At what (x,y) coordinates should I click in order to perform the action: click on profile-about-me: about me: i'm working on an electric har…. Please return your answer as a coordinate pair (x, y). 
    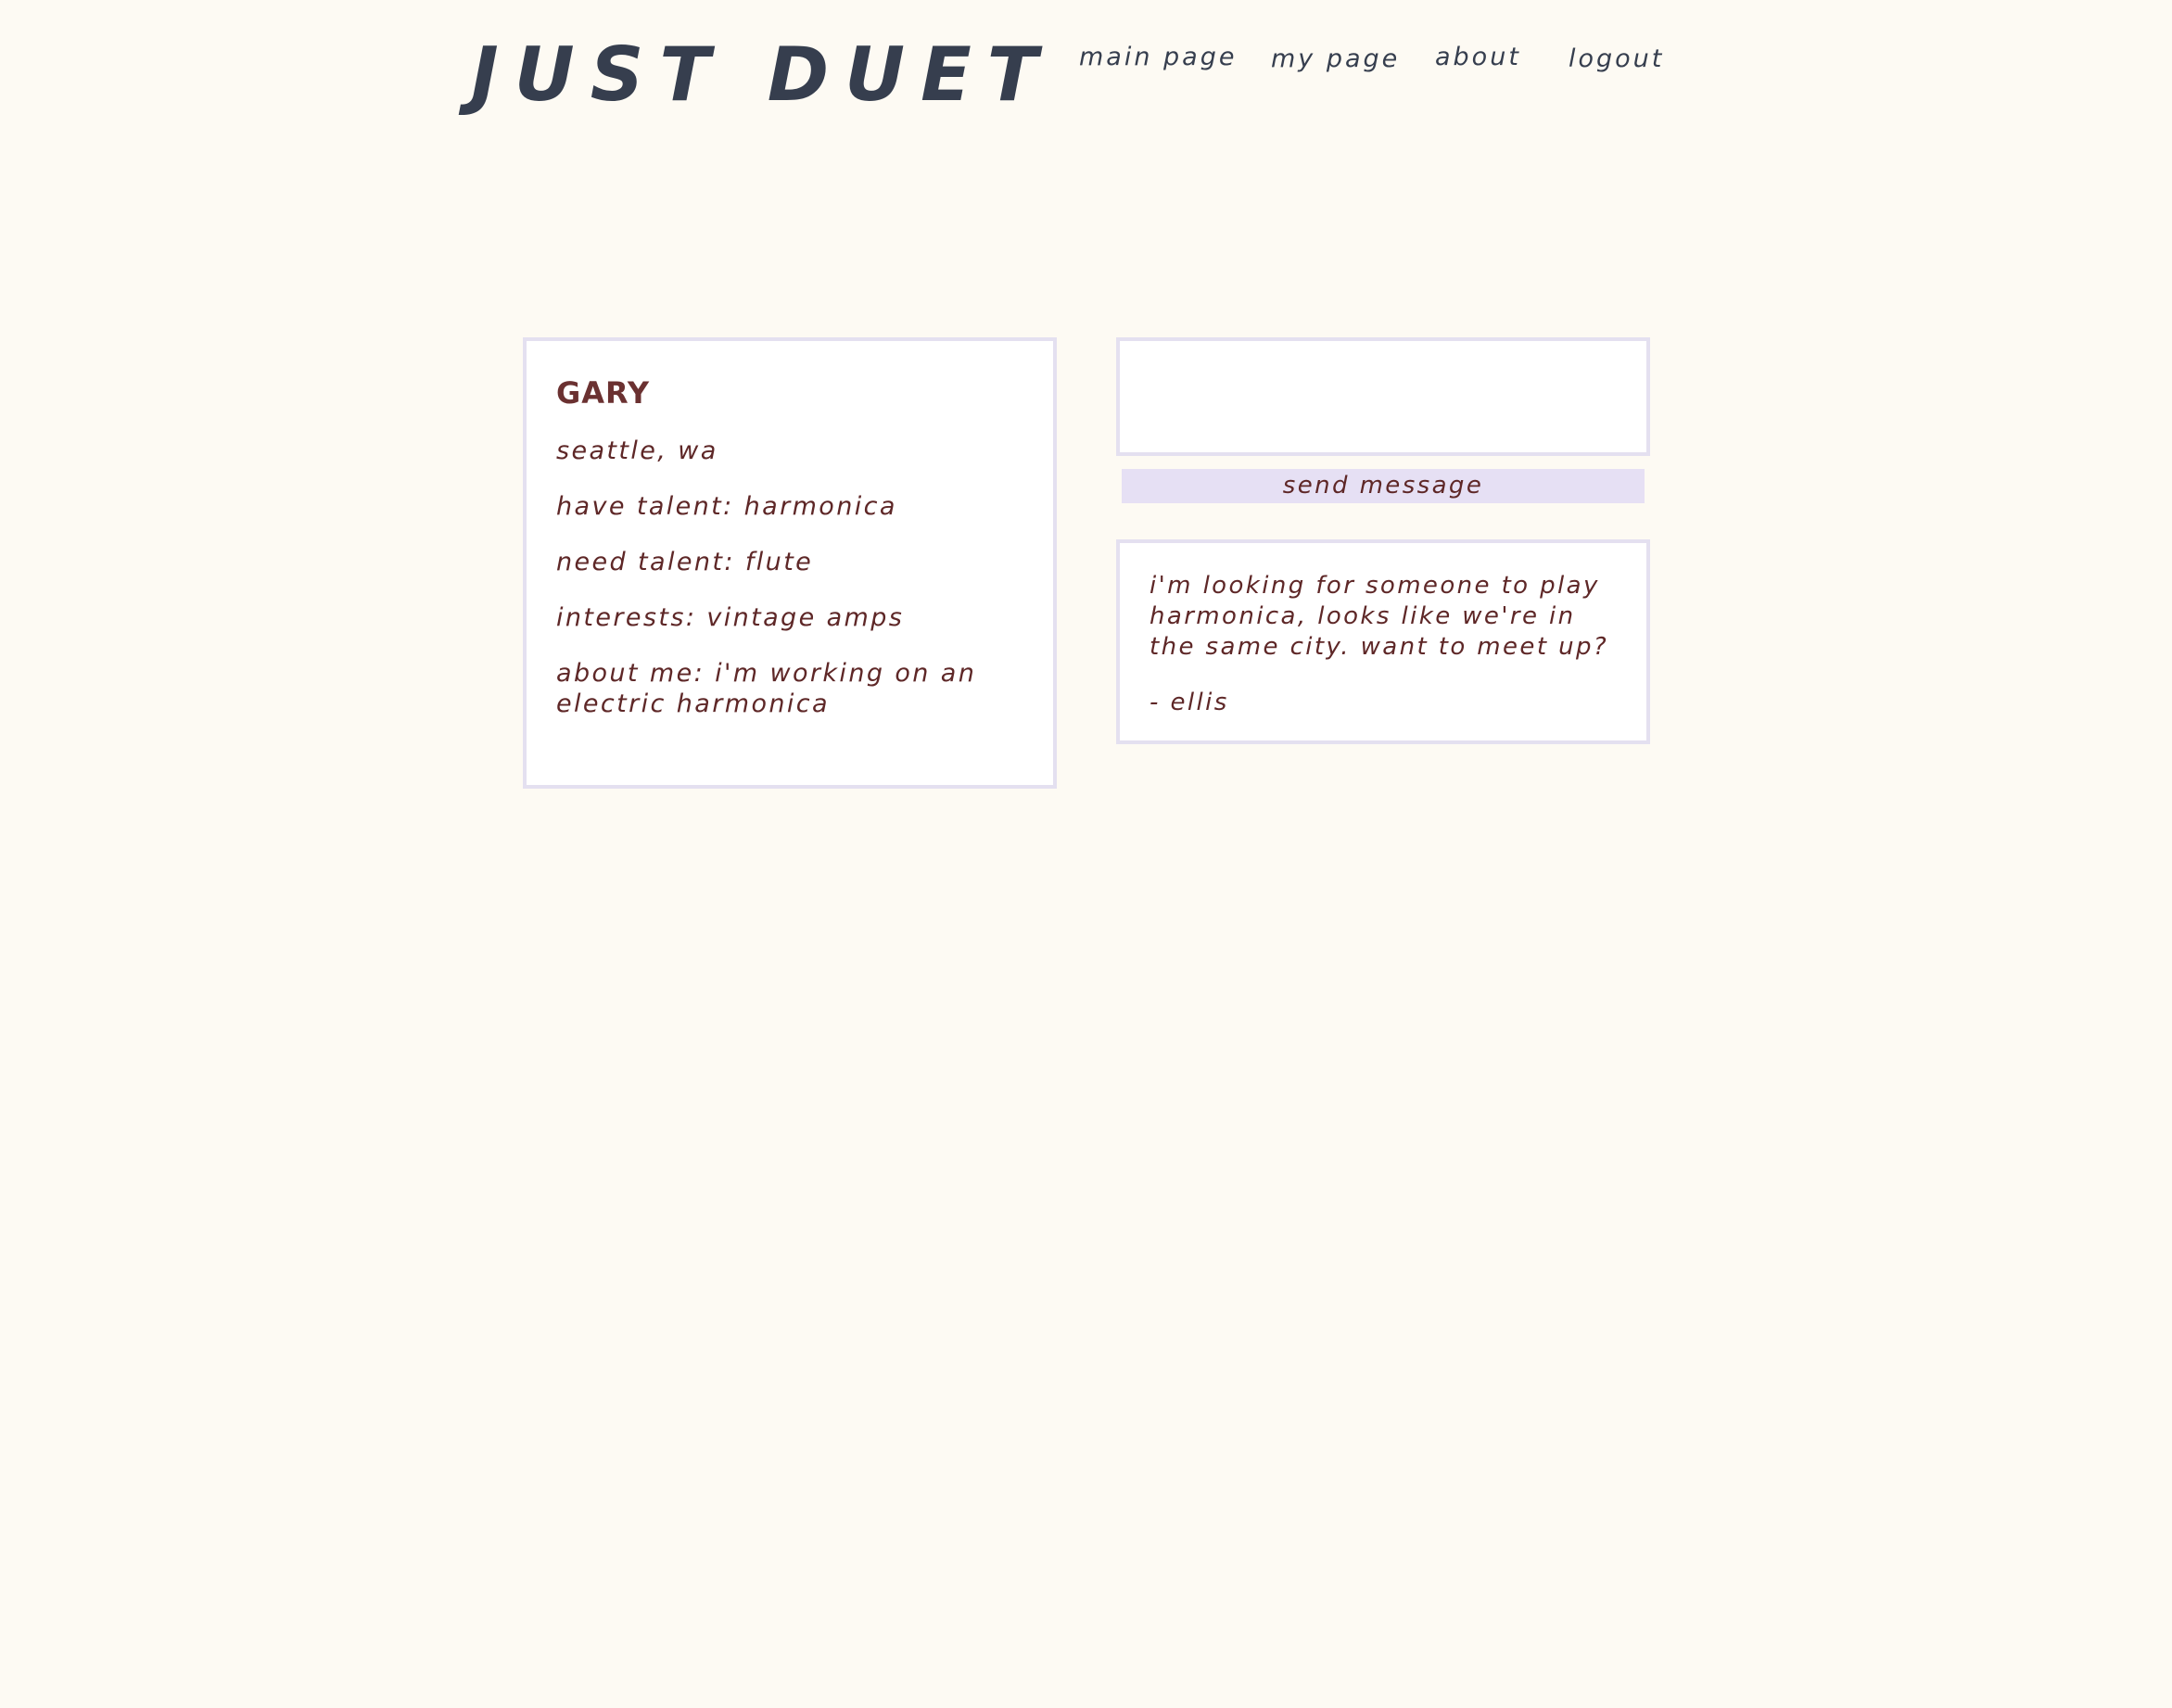
    Looking at the image, I should click on (767, 689).